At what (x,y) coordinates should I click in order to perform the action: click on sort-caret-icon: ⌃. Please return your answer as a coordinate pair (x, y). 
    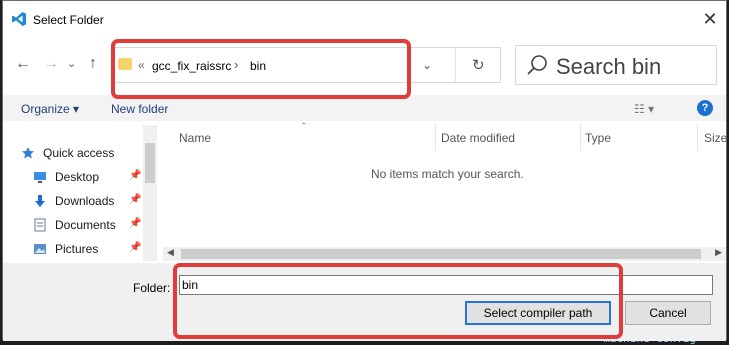
    Looking at the image, I should click on (304, 126).